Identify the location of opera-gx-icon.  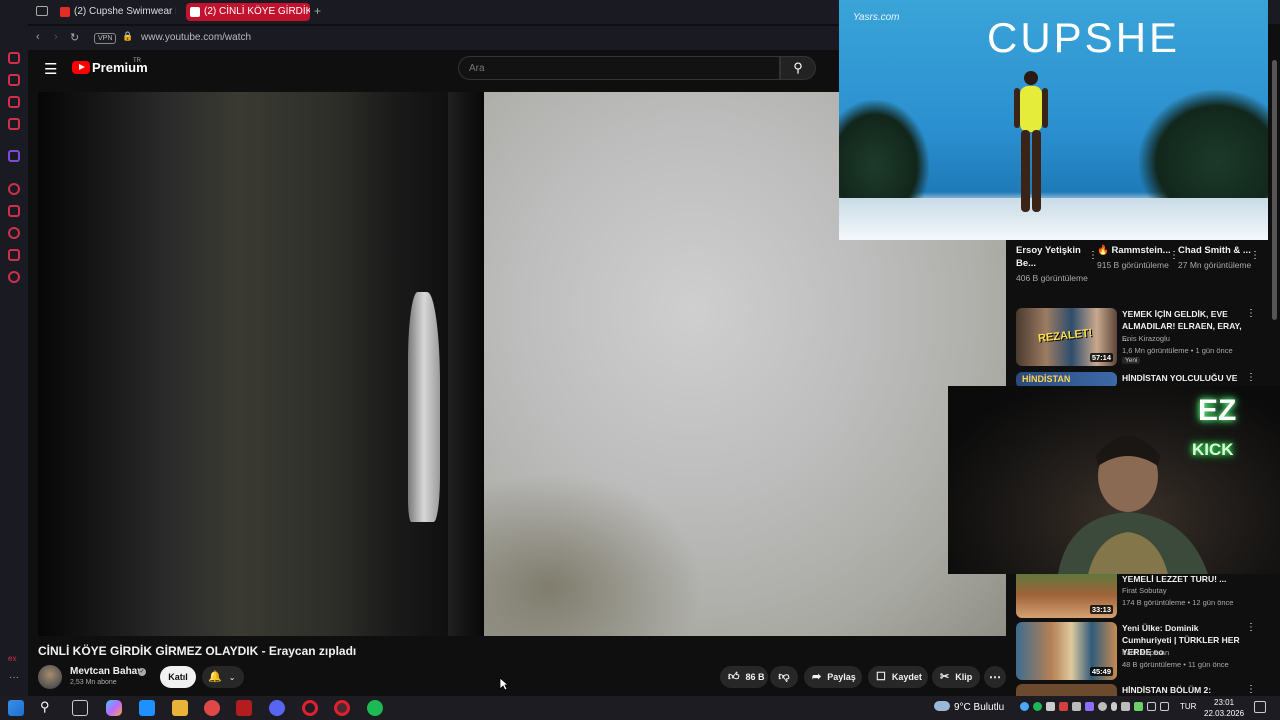
(342, 708).